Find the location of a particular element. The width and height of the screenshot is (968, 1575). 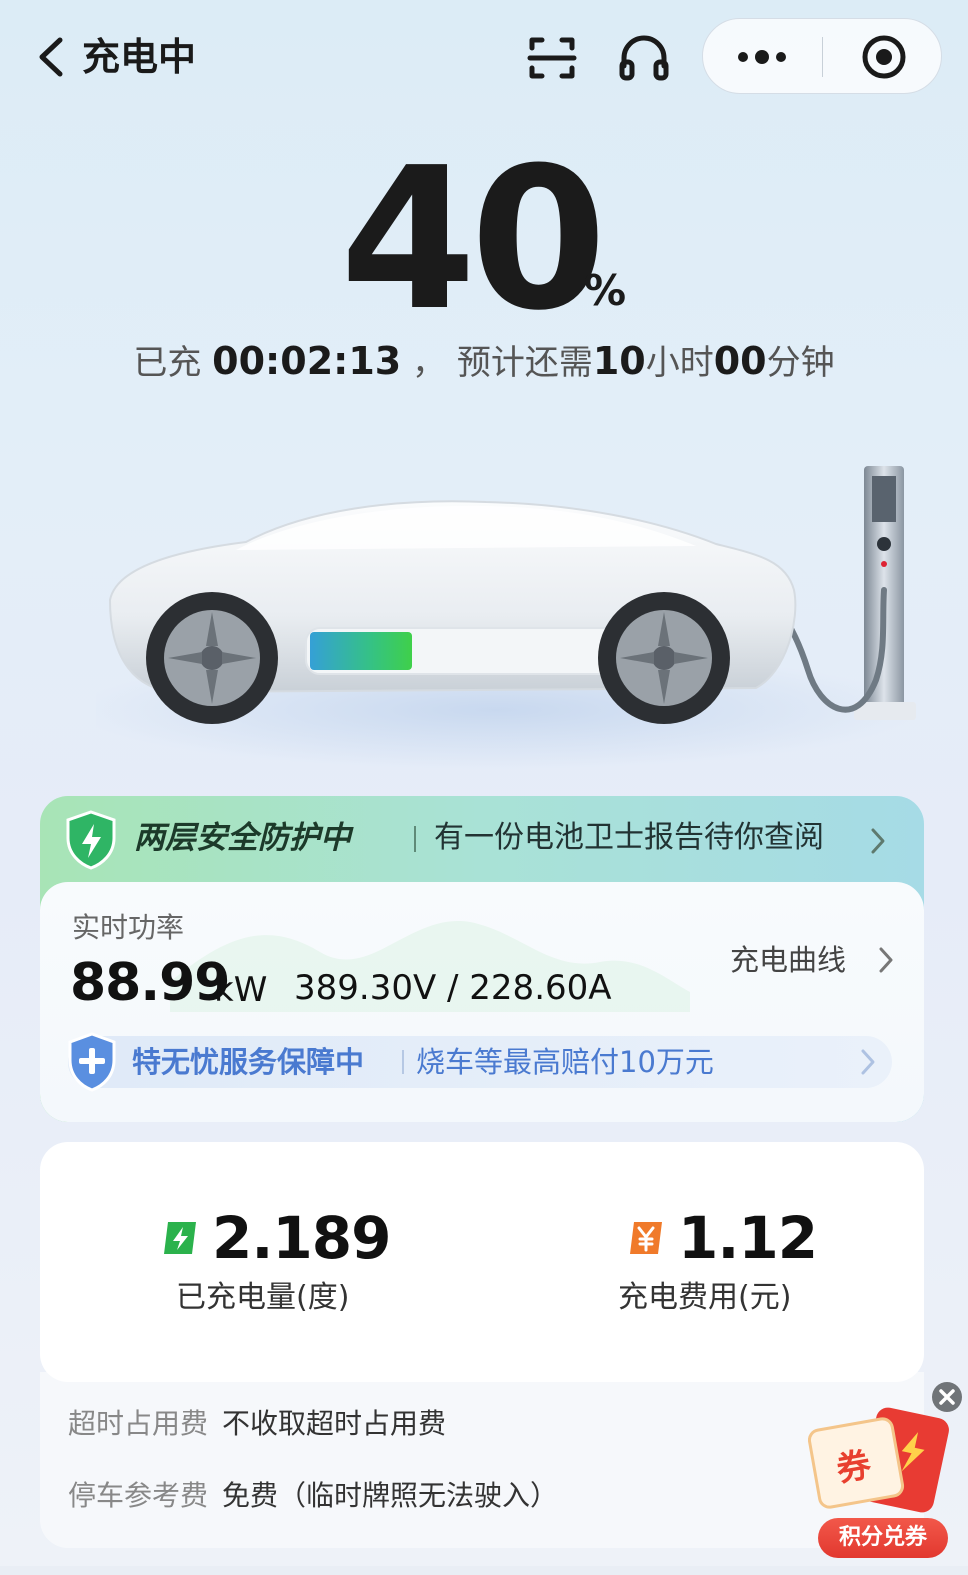

points-coupon-float: 券 积分兑券 is located at coordinates (886, 1475).